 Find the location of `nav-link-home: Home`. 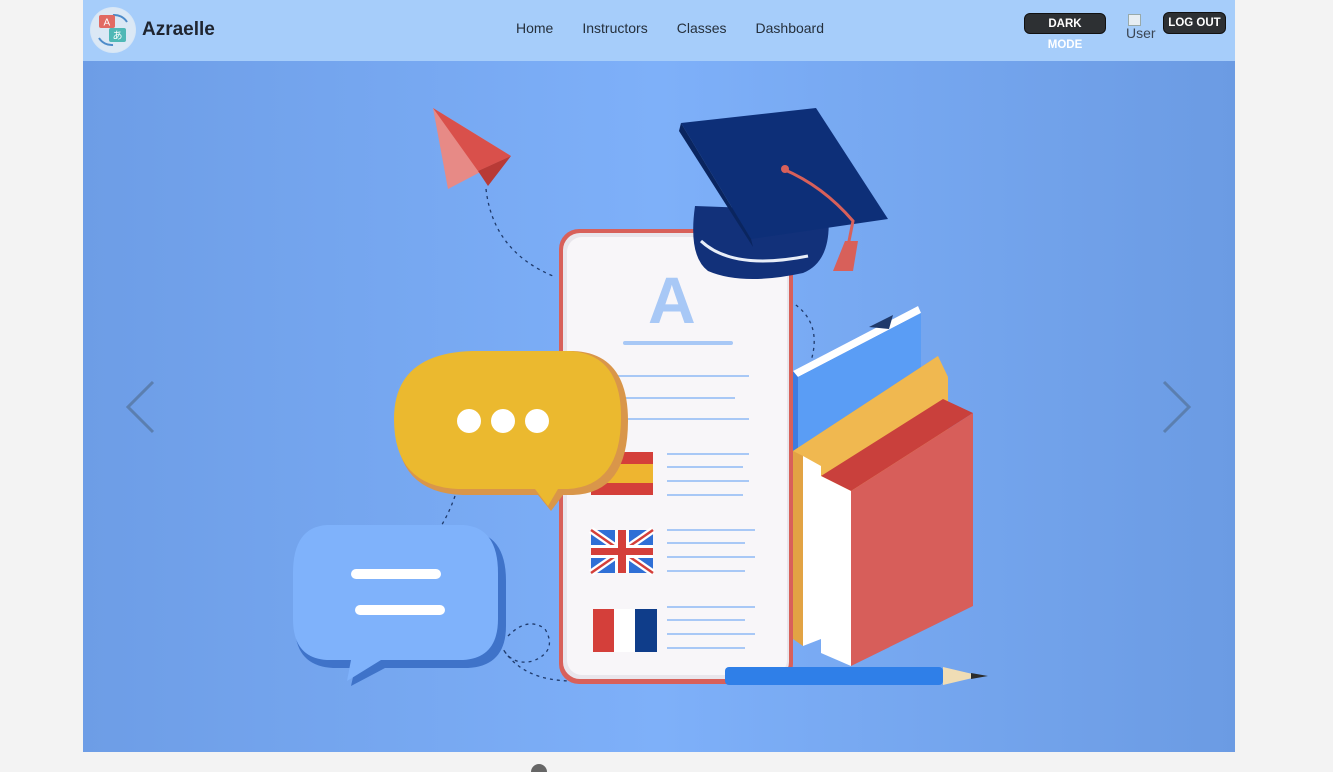

nav-link-home: Home is located at coordinates (534, 28).